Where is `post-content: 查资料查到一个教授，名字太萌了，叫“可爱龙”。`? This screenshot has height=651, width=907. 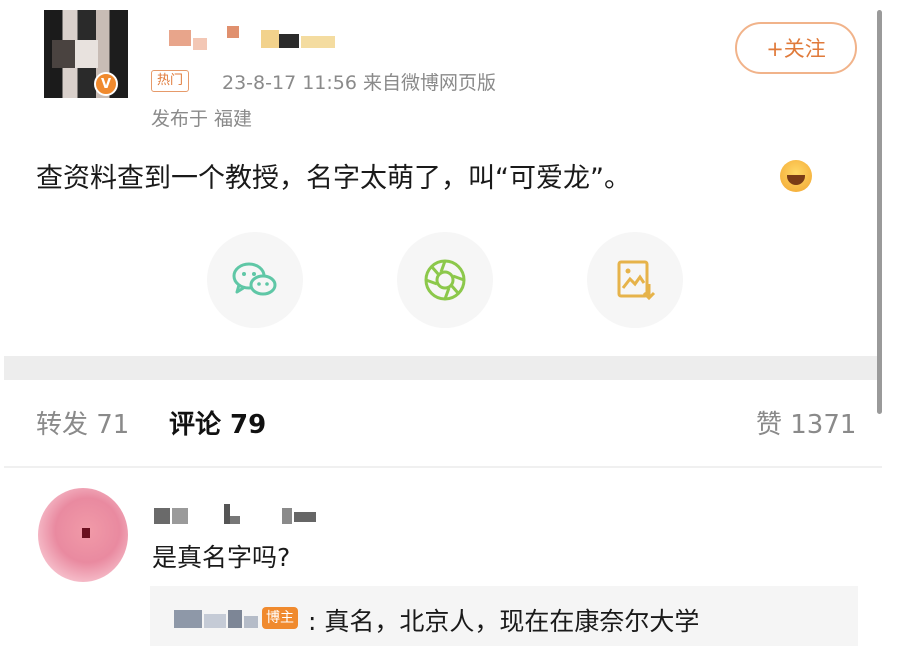 post-content: 查资料查到一个教授，名字太萌了，叫“可爱龙”。 is located at coordinates (333, 178).